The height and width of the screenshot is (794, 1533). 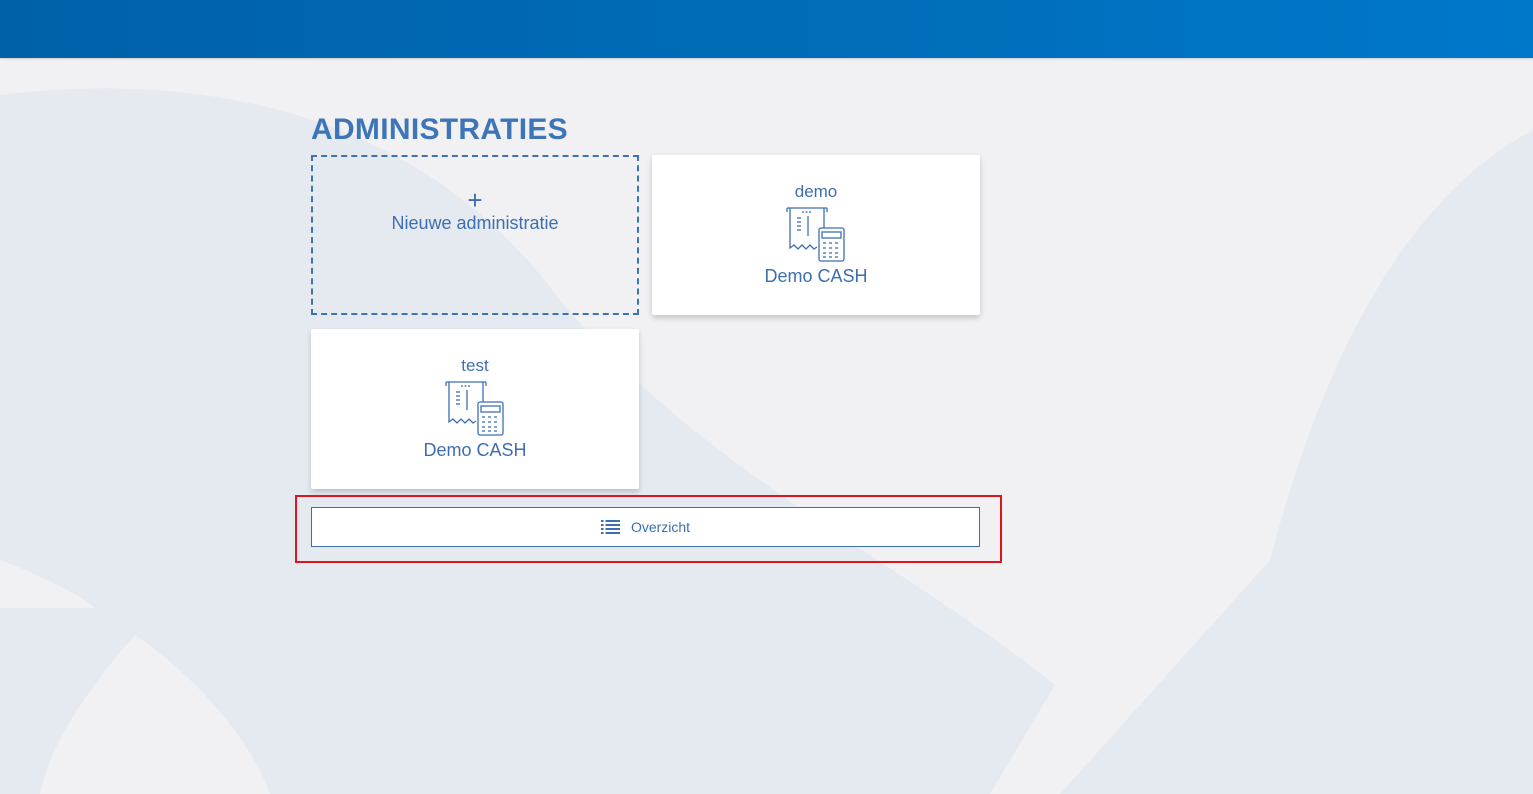 I want to click on top-navigation-bar, so click(x=766, y=29).